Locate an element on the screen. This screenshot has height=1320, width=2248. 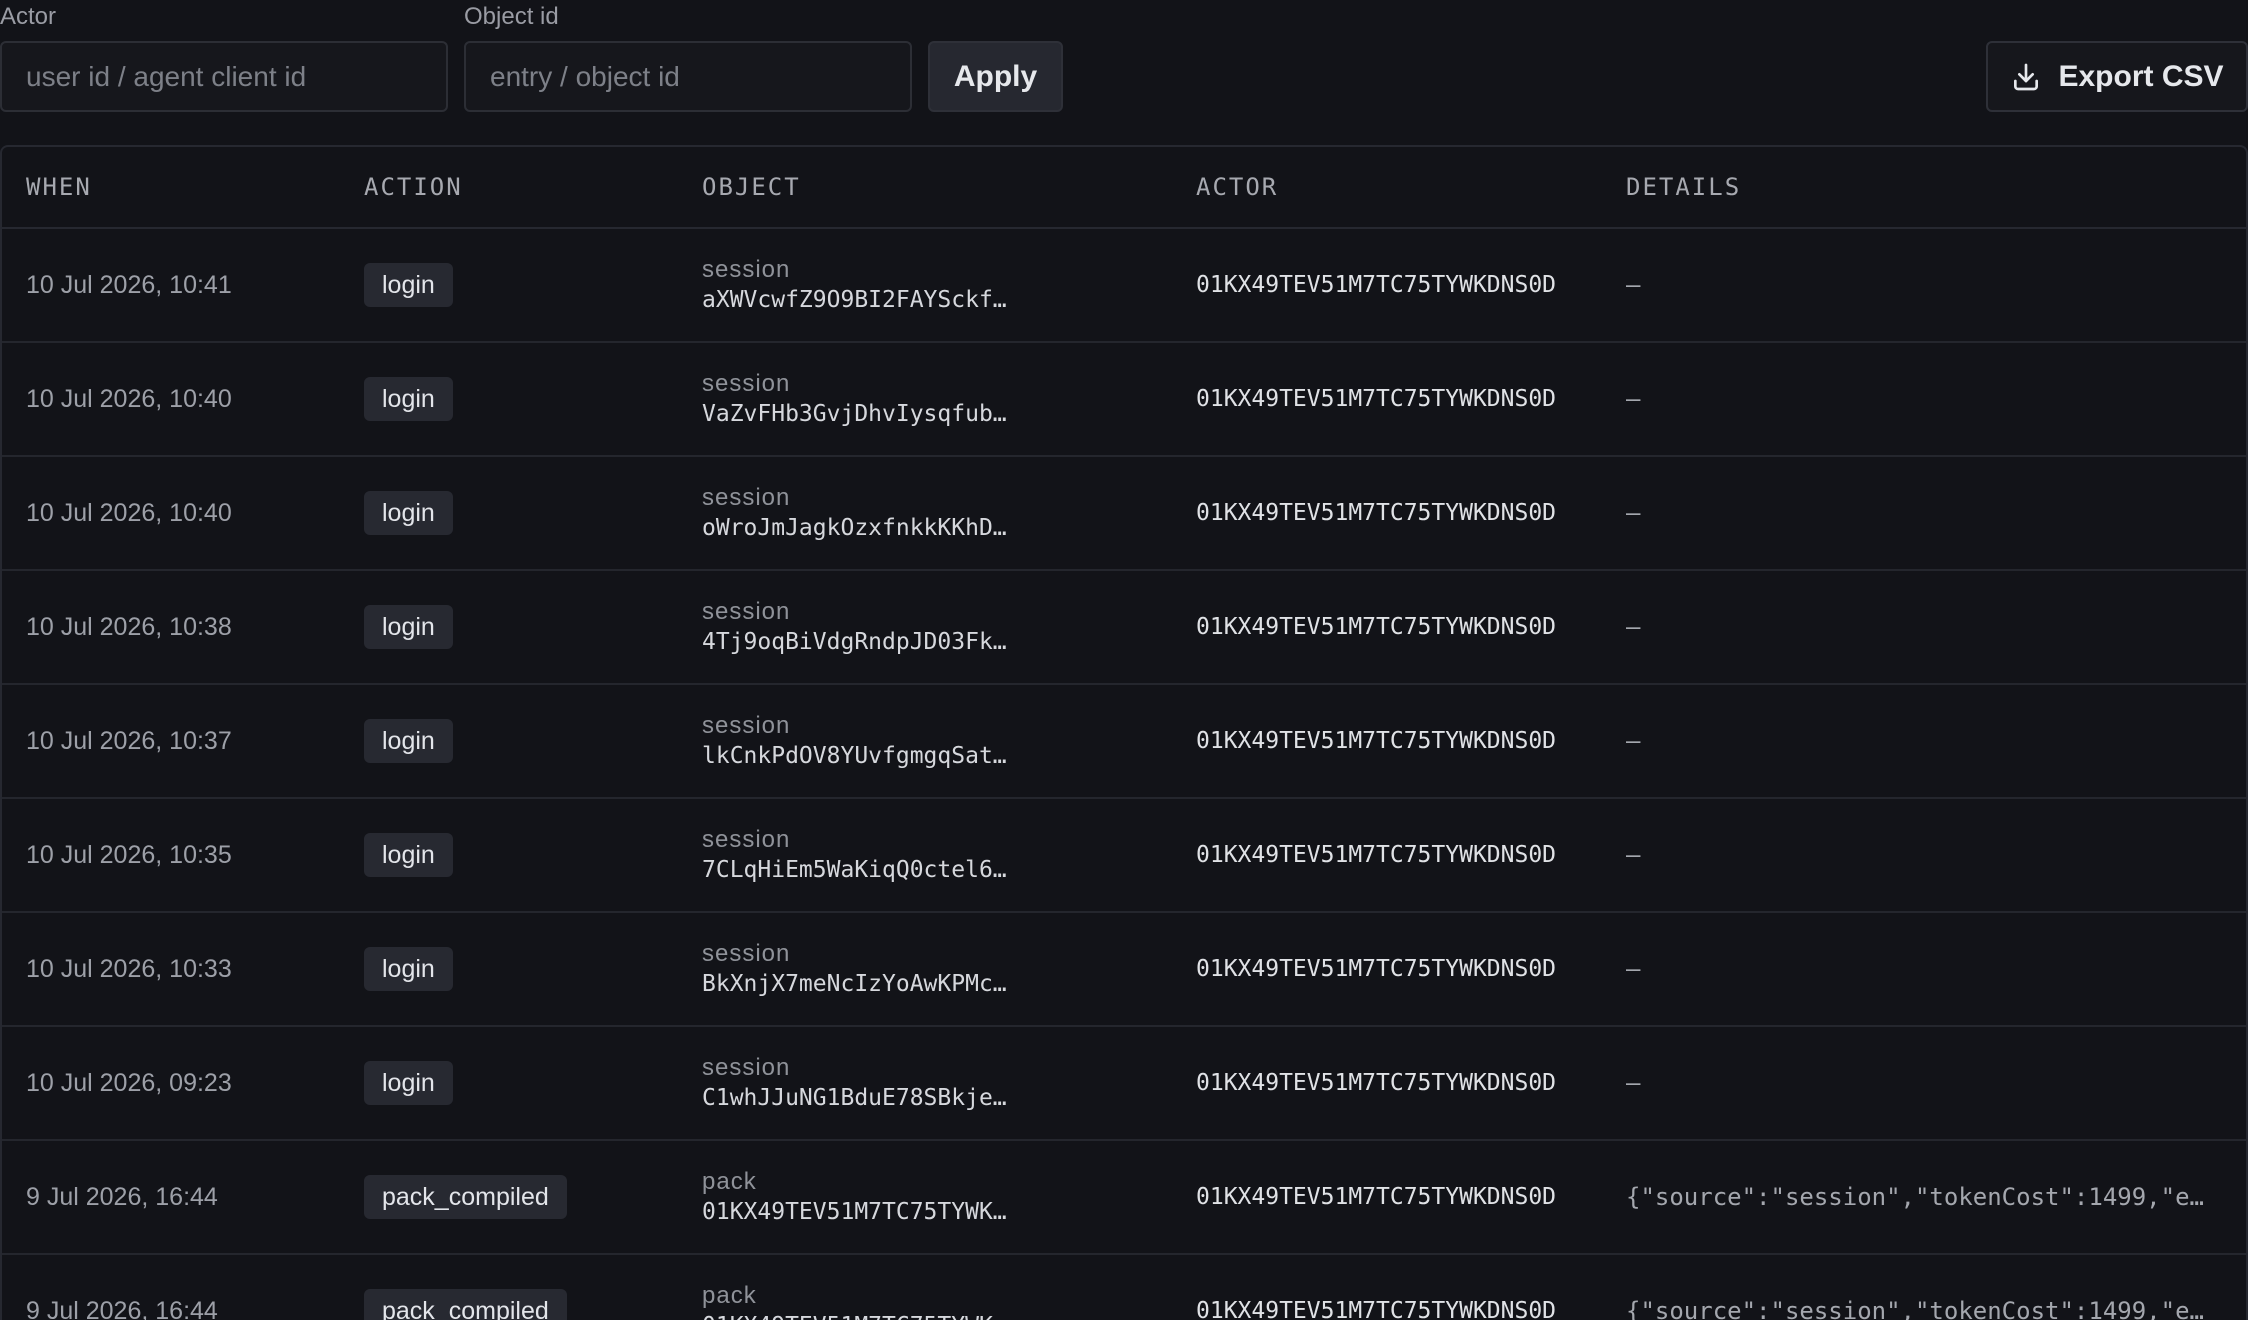
when-cell: 10 Jul 2026, 10:41 is located at coordinates (171, 285).